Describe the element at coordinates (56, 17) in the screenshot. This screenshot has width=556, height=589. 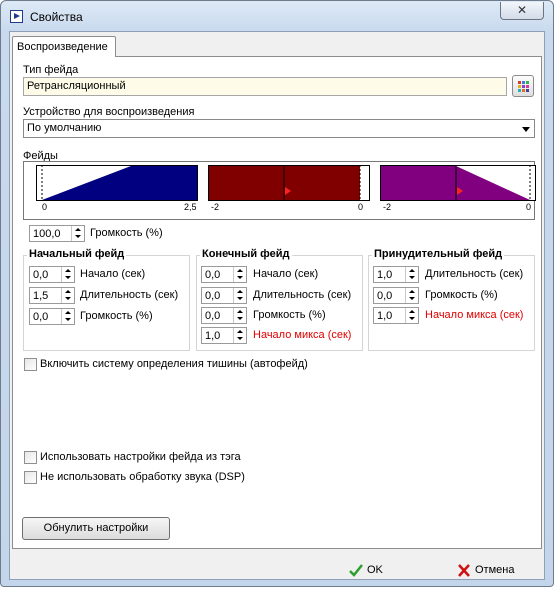
I see `window-title: Свойства` at that location.